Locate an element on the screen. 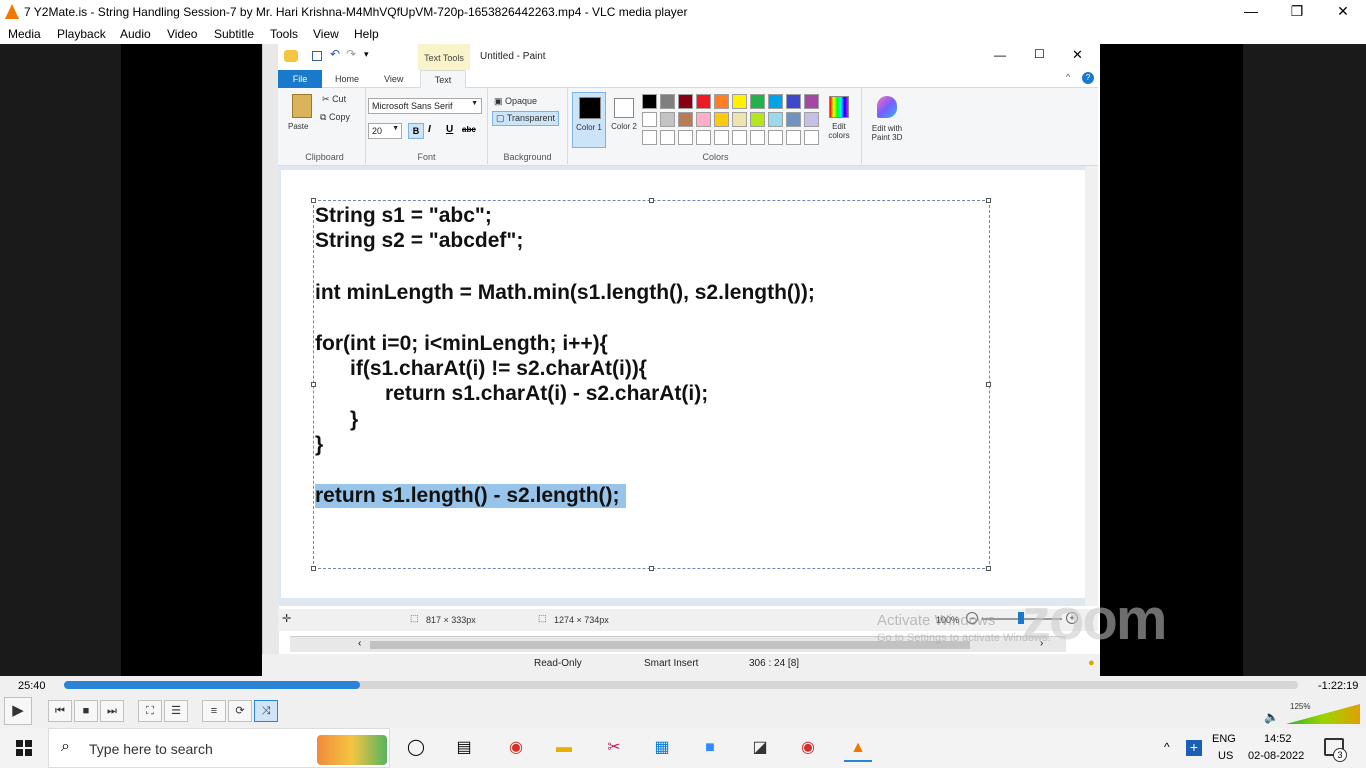 This screenshot has width=1366, height=768. tab-view: View is located at coordinates (393, 79).